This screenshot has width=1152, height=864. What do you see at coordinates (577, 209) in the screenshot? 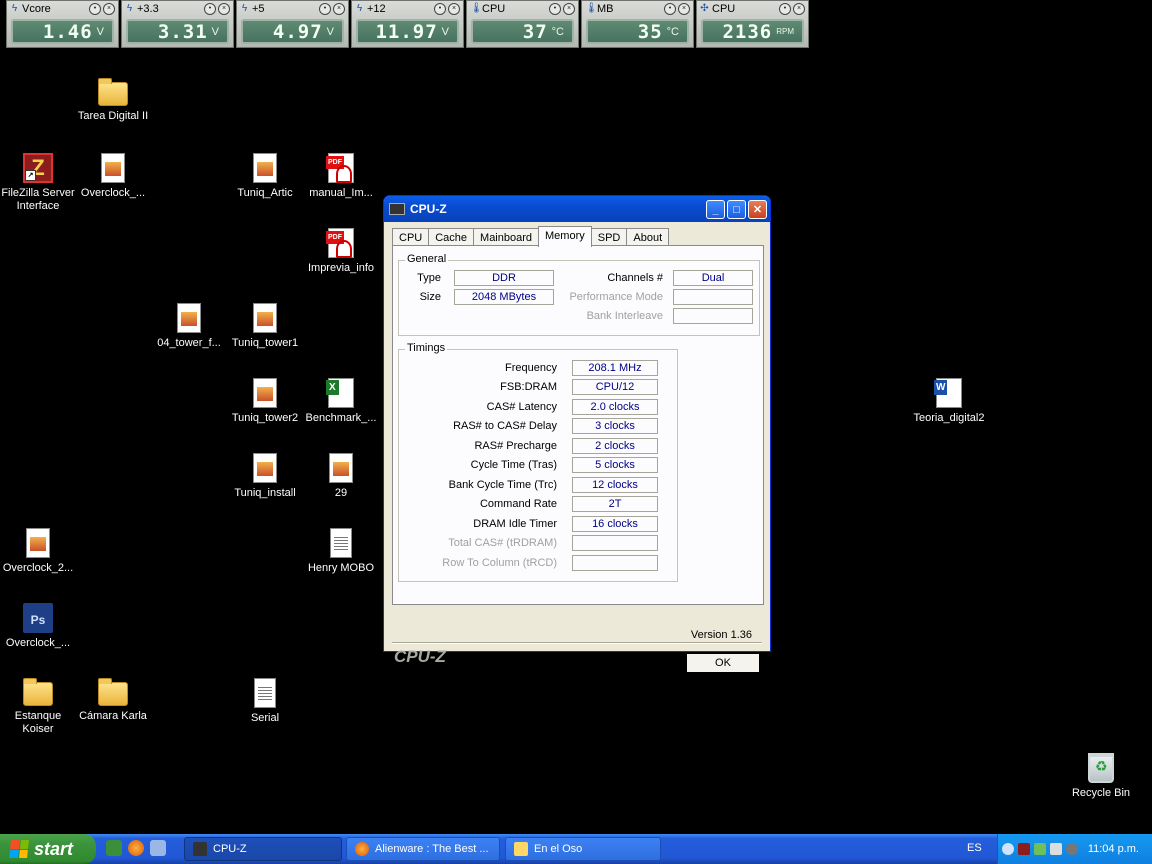
I see `title-bar: CPU-Z _ □ ✕` at bounding box center [577, 209].